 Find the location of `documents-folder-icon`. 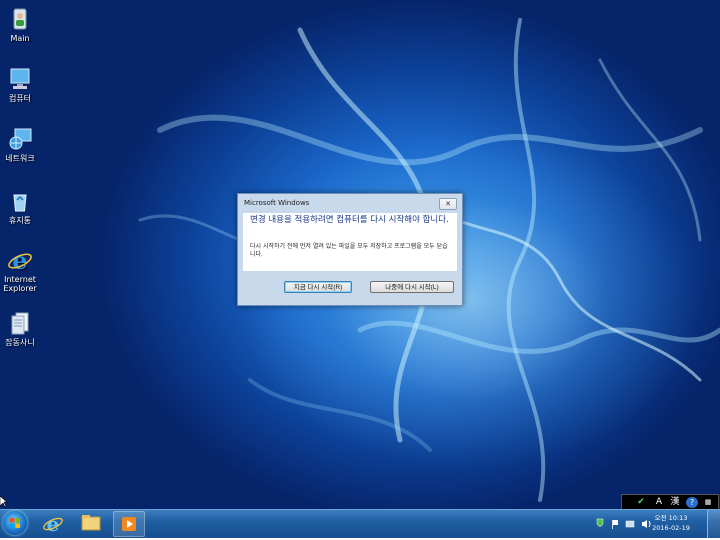

documents-folder-icon is located at coordinates (20, 323).